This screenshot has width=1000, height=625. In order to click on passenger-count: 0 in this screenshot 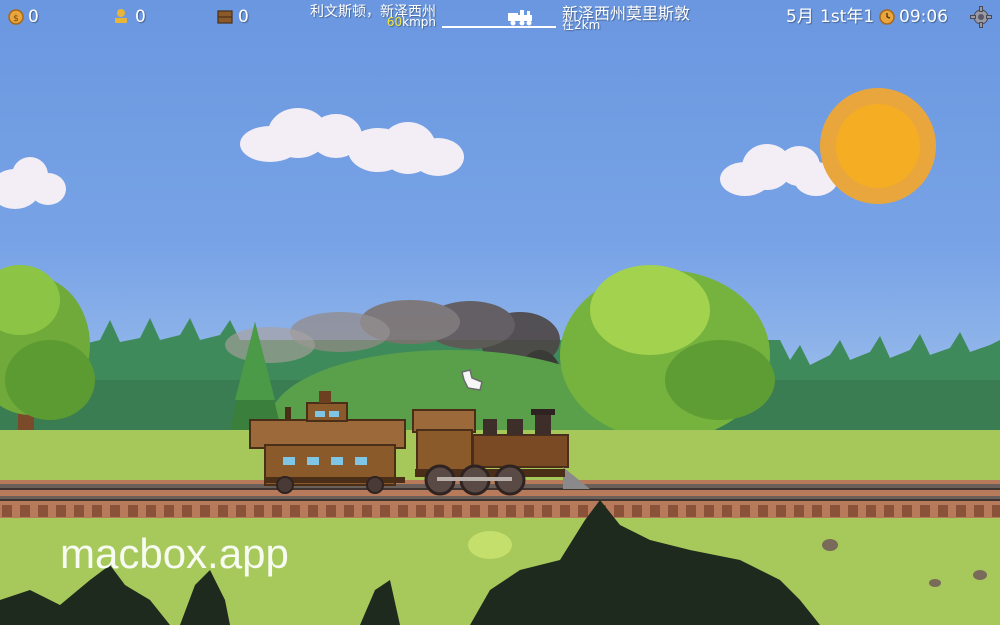, I will do `click(140, 17)`.